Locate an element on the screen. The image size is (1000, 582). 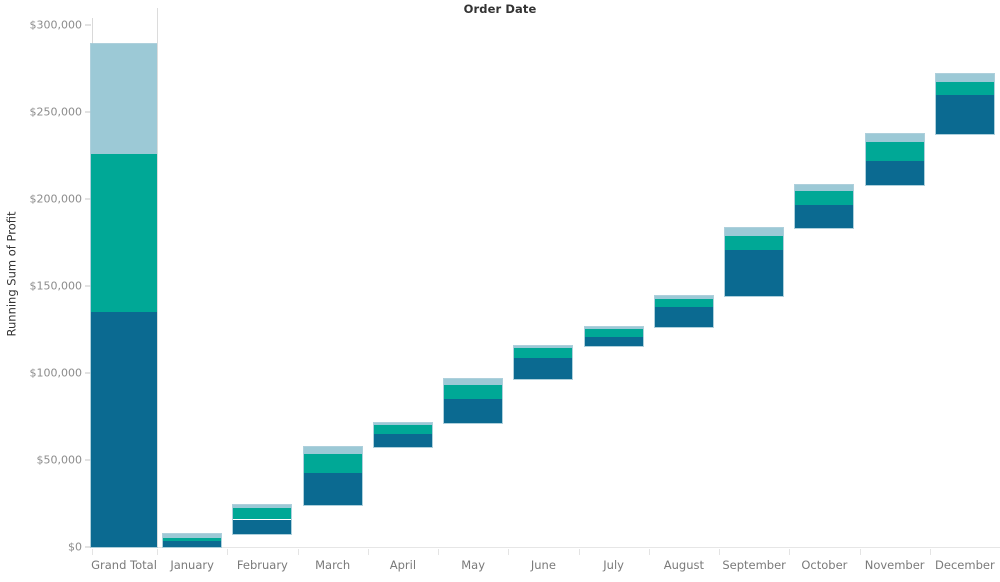
bar-may is located at coordinates (473, 401).